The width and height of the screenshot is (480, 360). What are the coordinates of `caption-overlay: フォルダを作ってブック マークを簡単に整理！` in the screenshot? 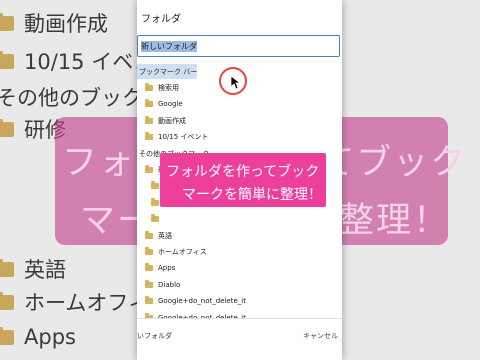 It's located at (243, 180).